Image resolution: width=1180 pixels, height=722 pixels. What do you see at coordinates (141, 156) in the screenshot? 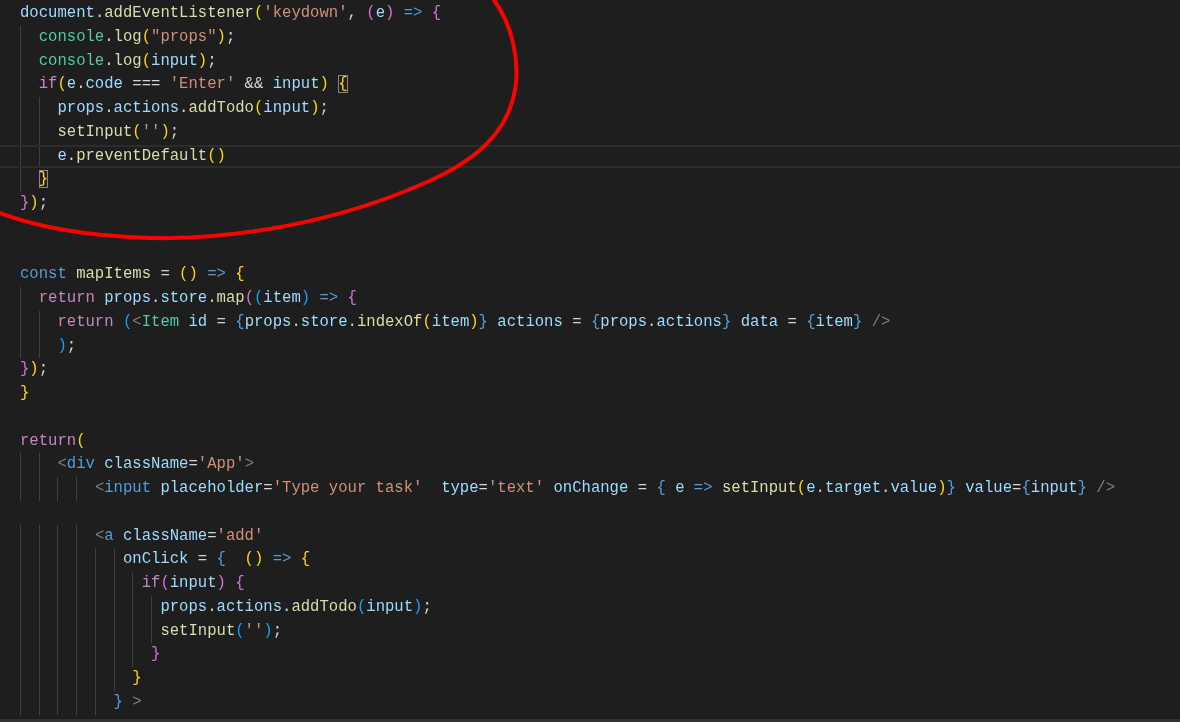
I see `code-line: e.preventDefault()` at bounding box center [141, 156].